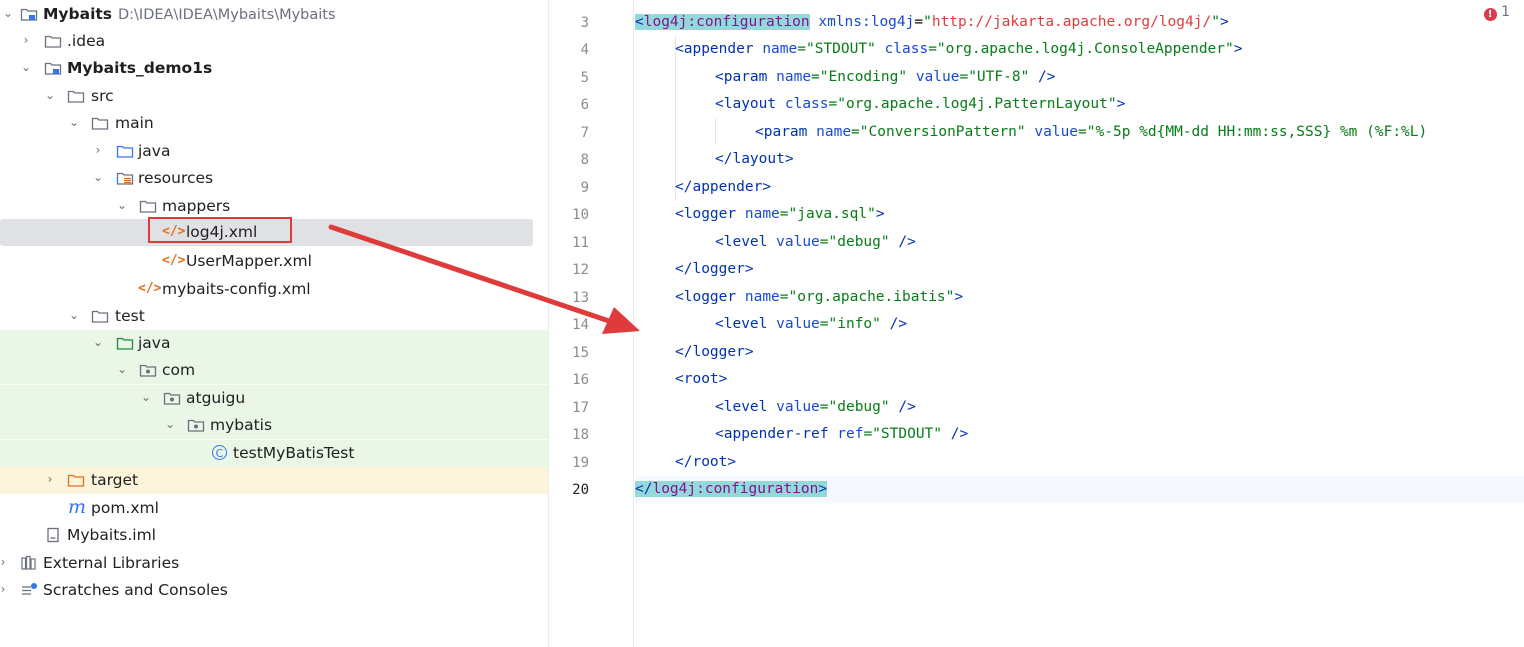  Describe the element at coordinates (1099, 187) in the screenshot. I see `code-line: </appender>` at that location.